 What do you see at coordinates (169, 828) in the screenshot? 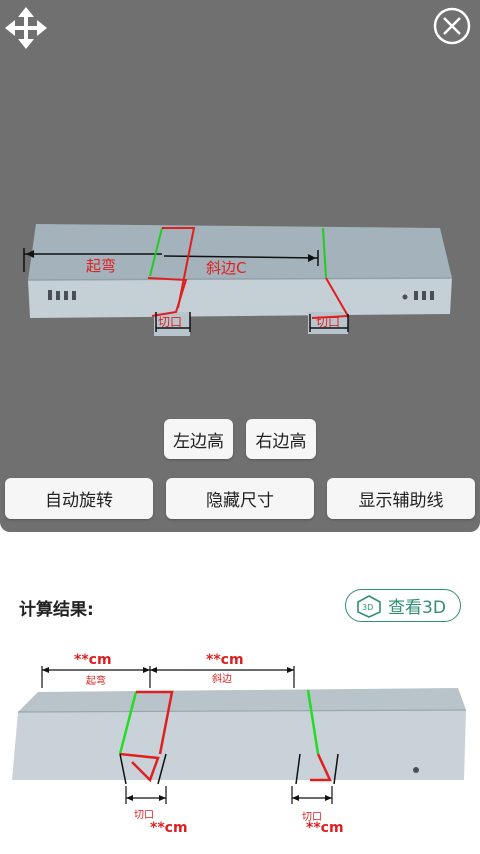
I see `cut-left-value: **cm` at bounding box center [169, 828].